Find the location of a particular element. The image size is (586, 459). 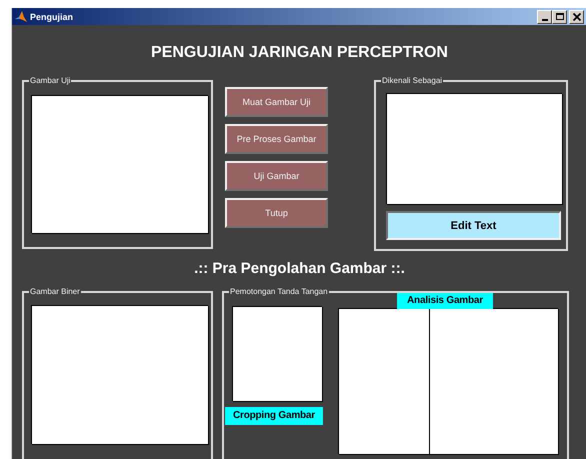

minimize-button is located at coordinates (544, 17).